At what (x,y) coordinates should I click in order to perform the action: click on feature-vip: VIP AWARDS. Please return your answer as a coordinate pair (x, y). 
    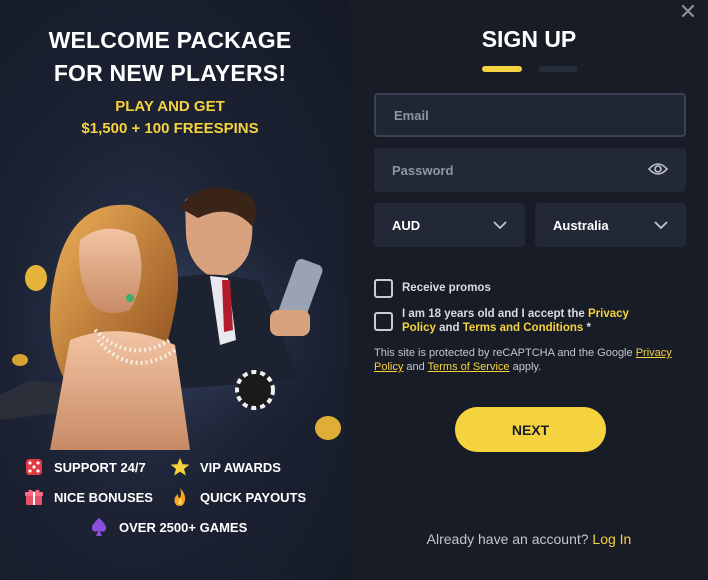
    Looking at the image, I should click on (225, 467).